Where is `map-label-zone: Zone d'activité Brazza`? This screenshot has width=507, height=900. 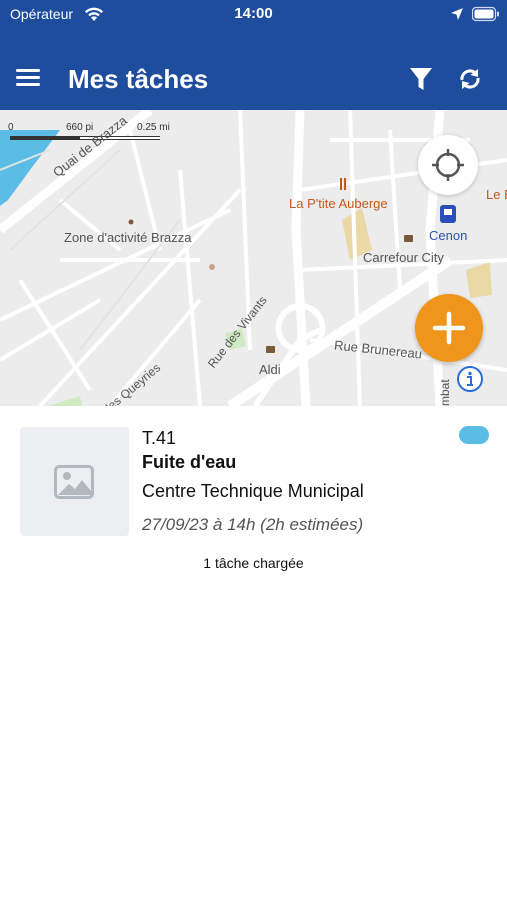
map-label-zone: Zone d'activité Brazza is located at coordinates (128, 237).